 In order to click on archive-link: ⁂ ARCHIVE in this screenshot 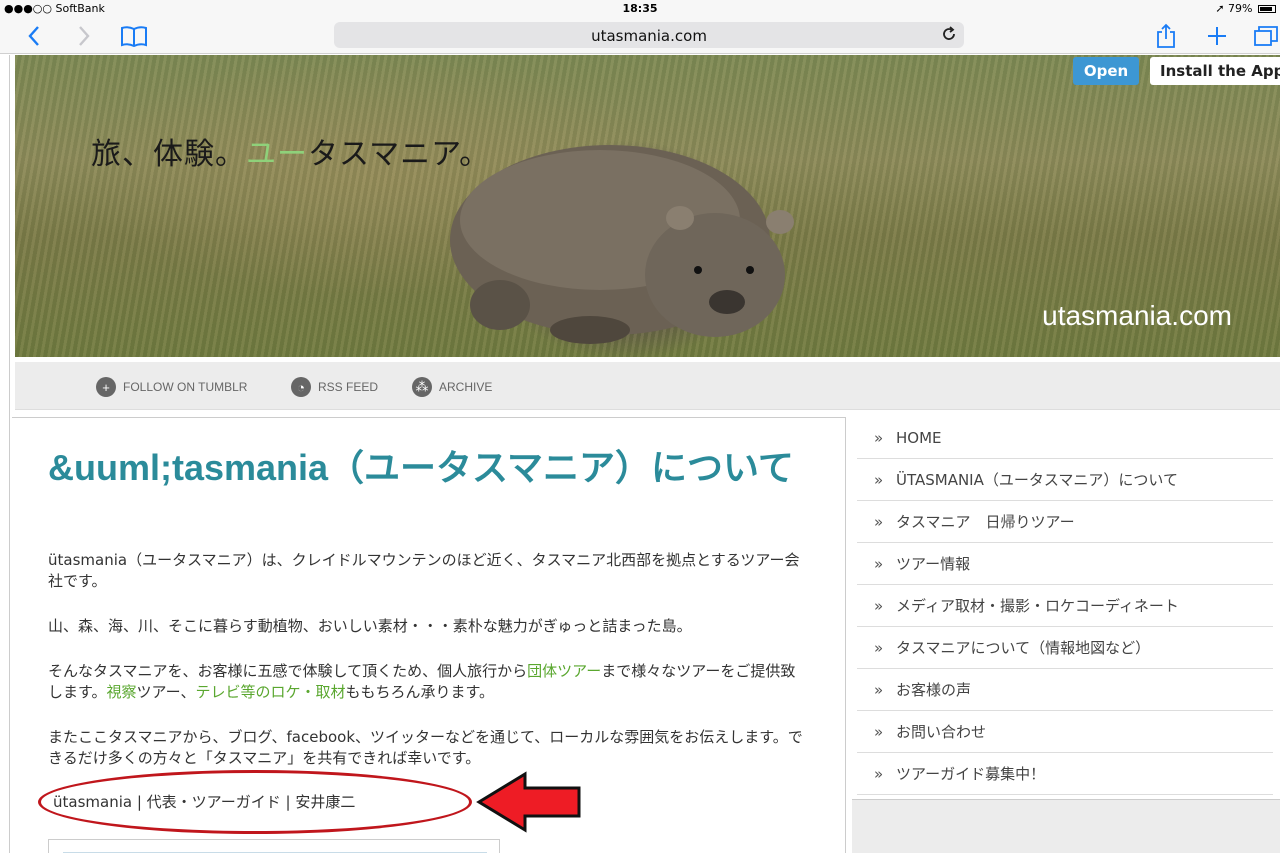, I will do `click(452, 387)`.